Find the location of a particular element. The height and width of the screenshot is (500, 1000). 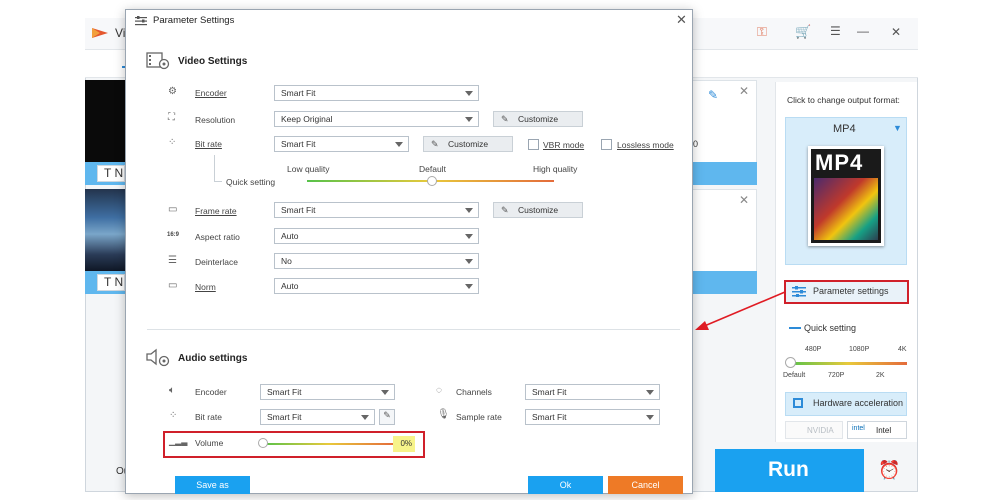

norm-label: Norm is located at coordinates (205, 287).